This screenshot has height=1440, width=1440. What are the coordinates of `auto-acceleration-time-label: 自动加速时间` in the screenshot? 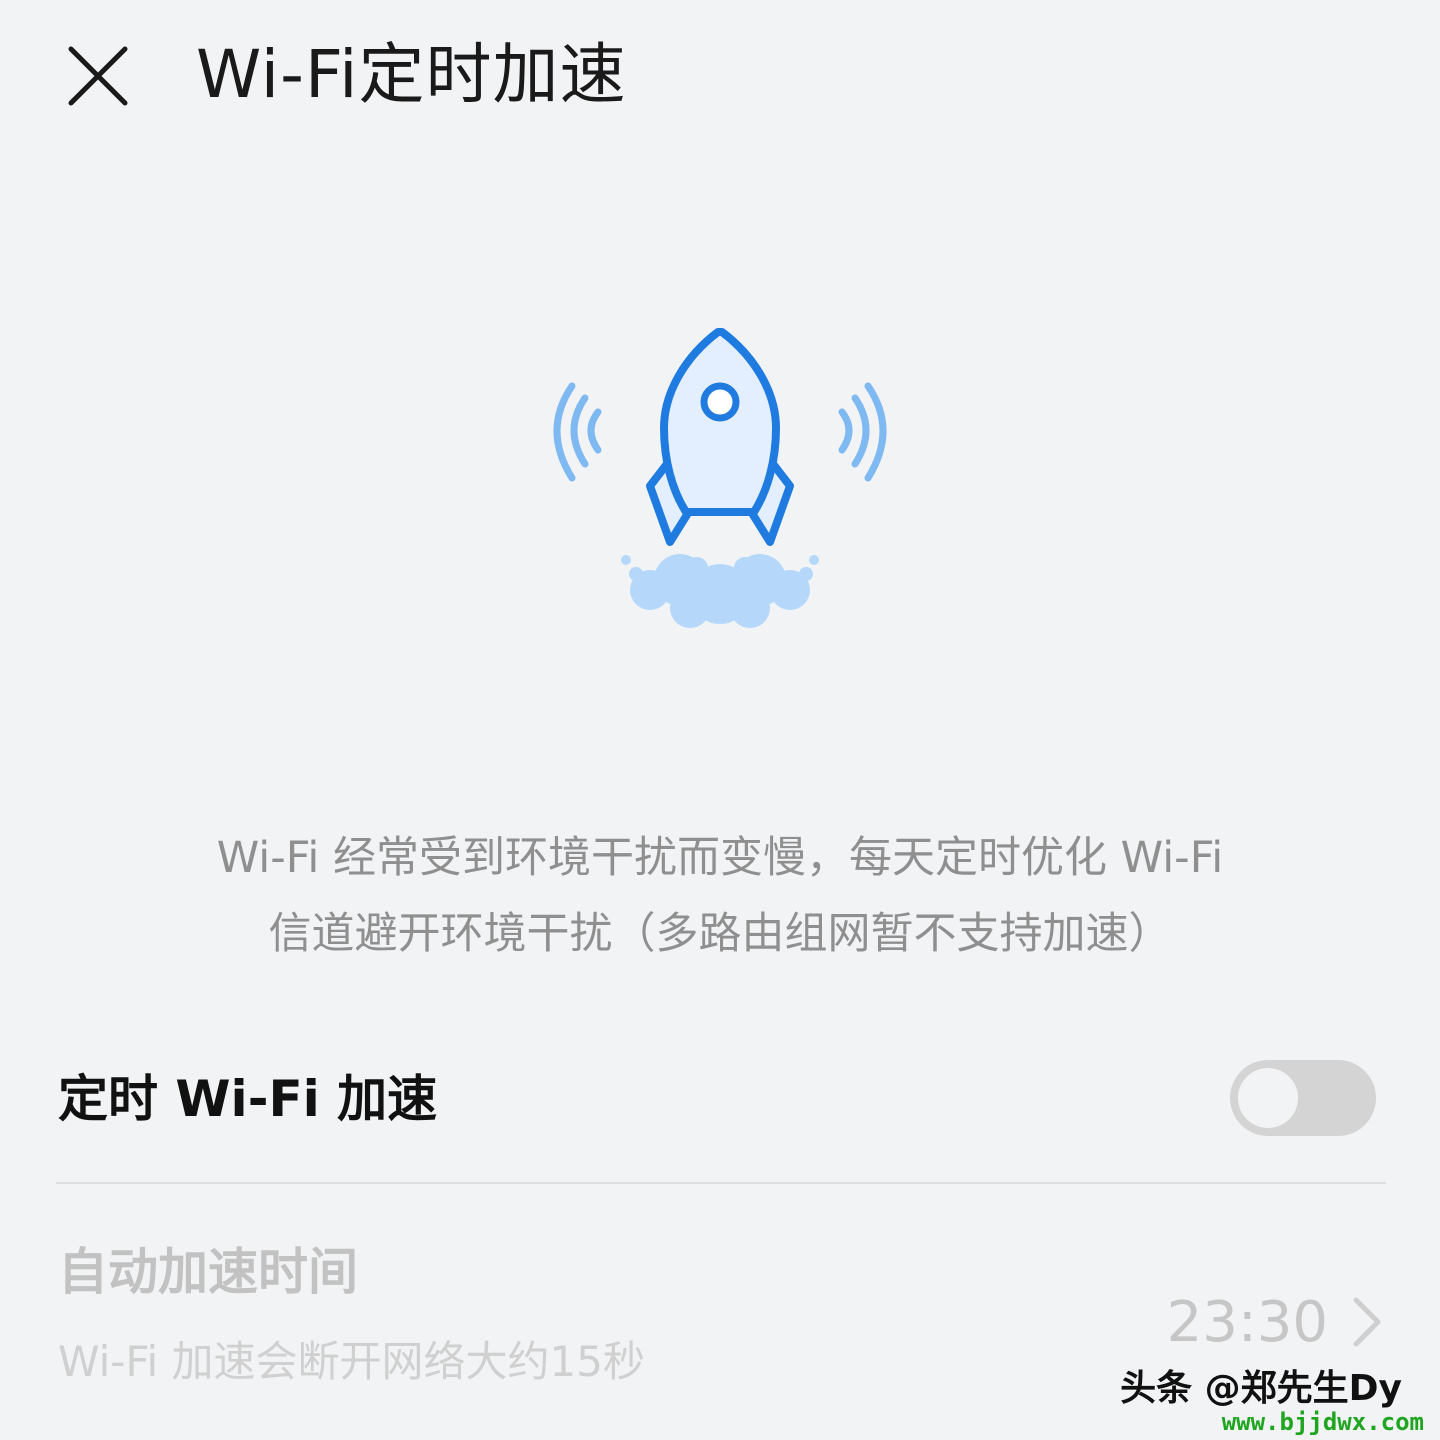 It's located at (208, 1272).